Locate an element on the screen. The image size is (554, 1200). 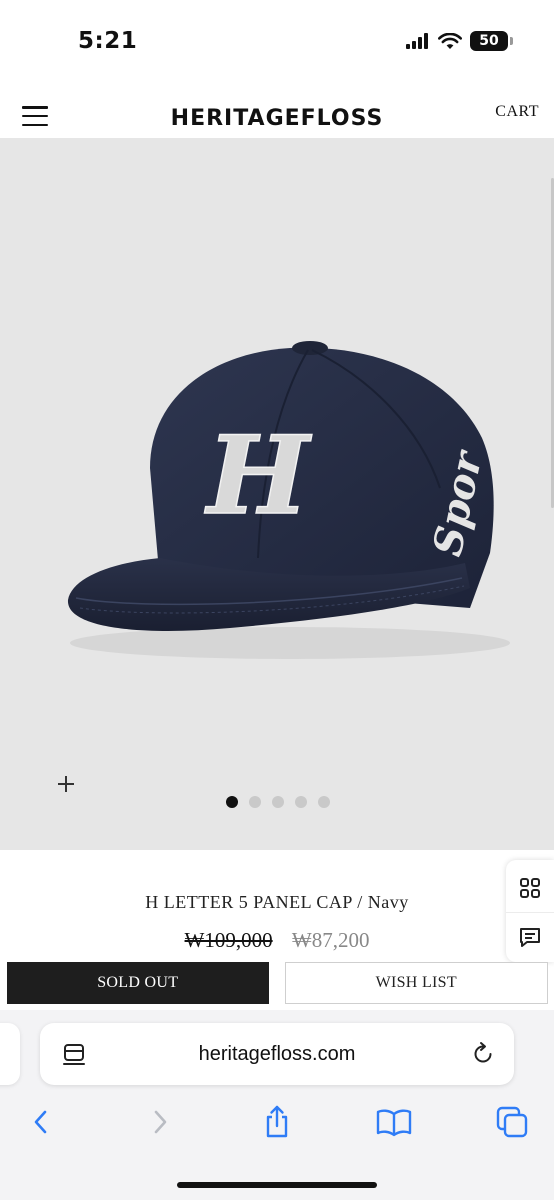
url-text: heritagefloss.com is located at coordinates (277, 1054).